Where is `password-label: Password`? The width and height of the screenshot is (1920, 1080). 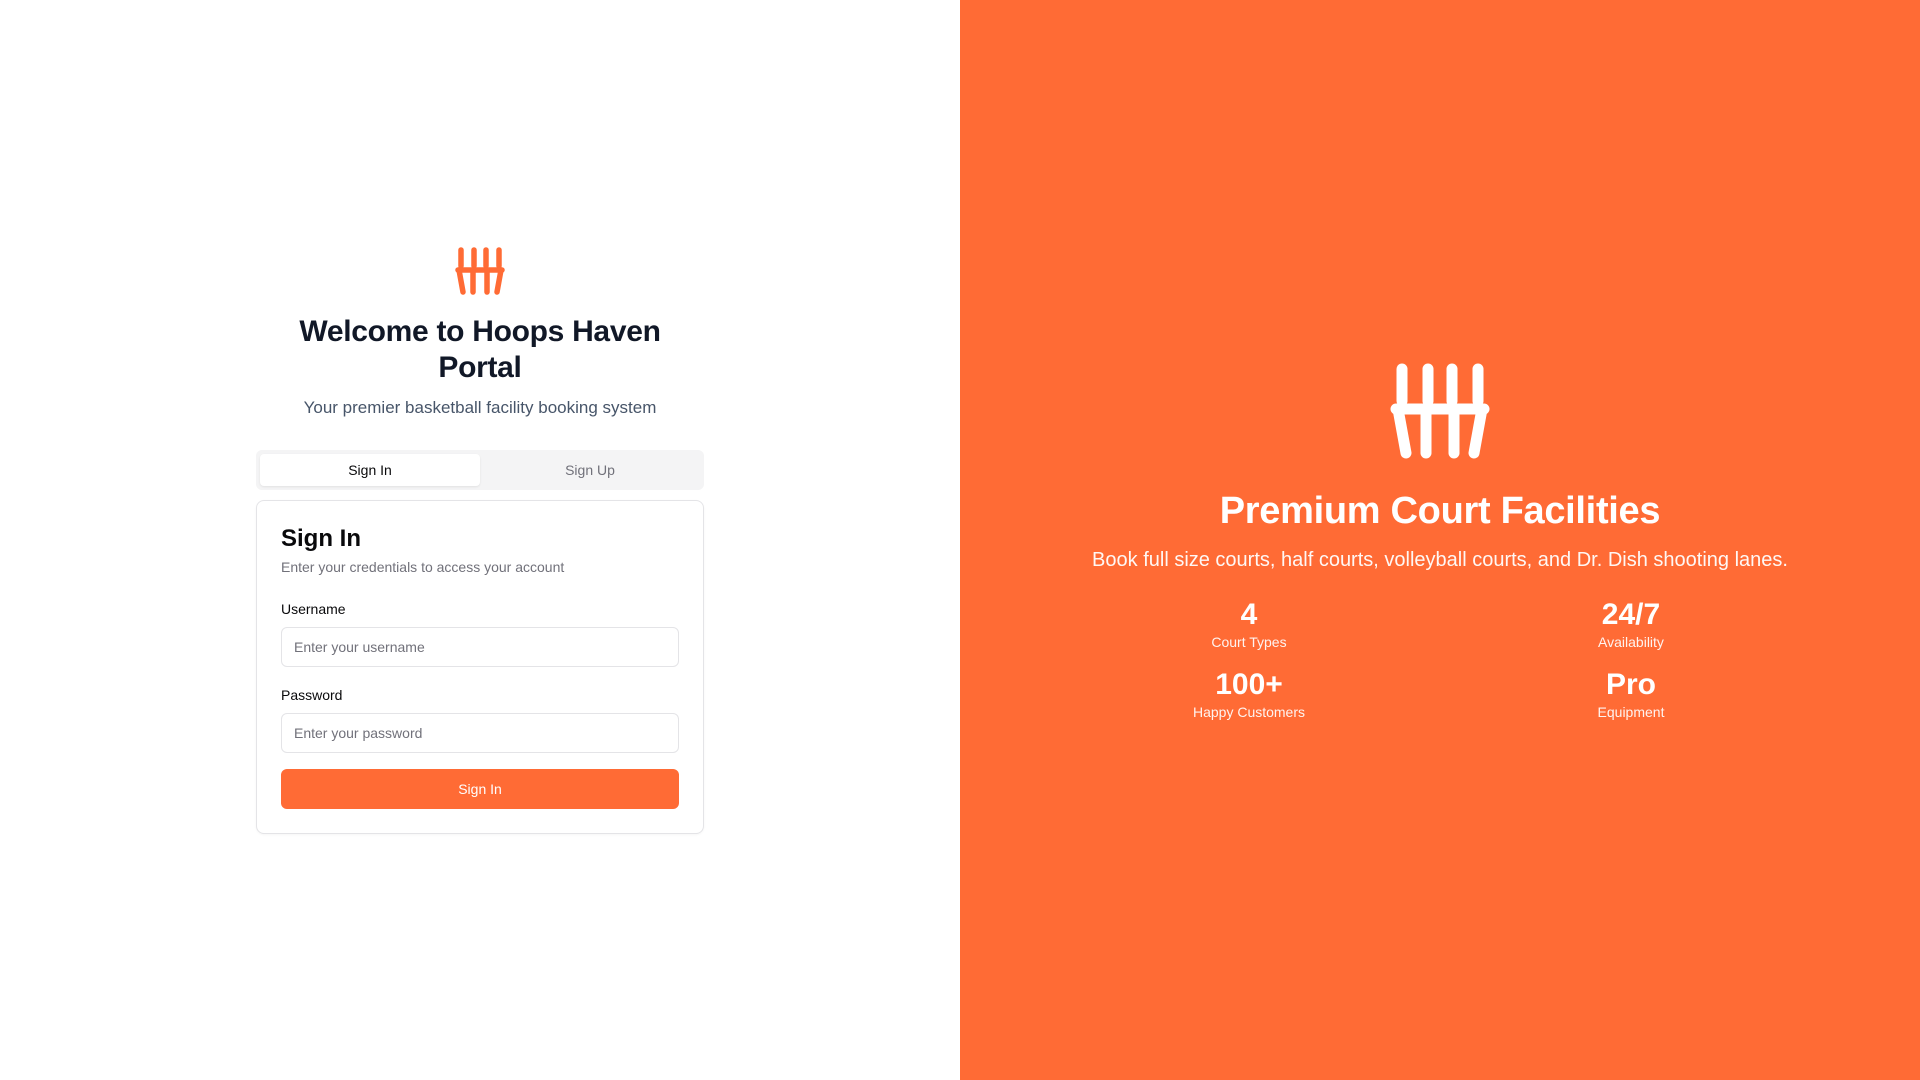
password-label: Password is located at coordinates (312, 695).